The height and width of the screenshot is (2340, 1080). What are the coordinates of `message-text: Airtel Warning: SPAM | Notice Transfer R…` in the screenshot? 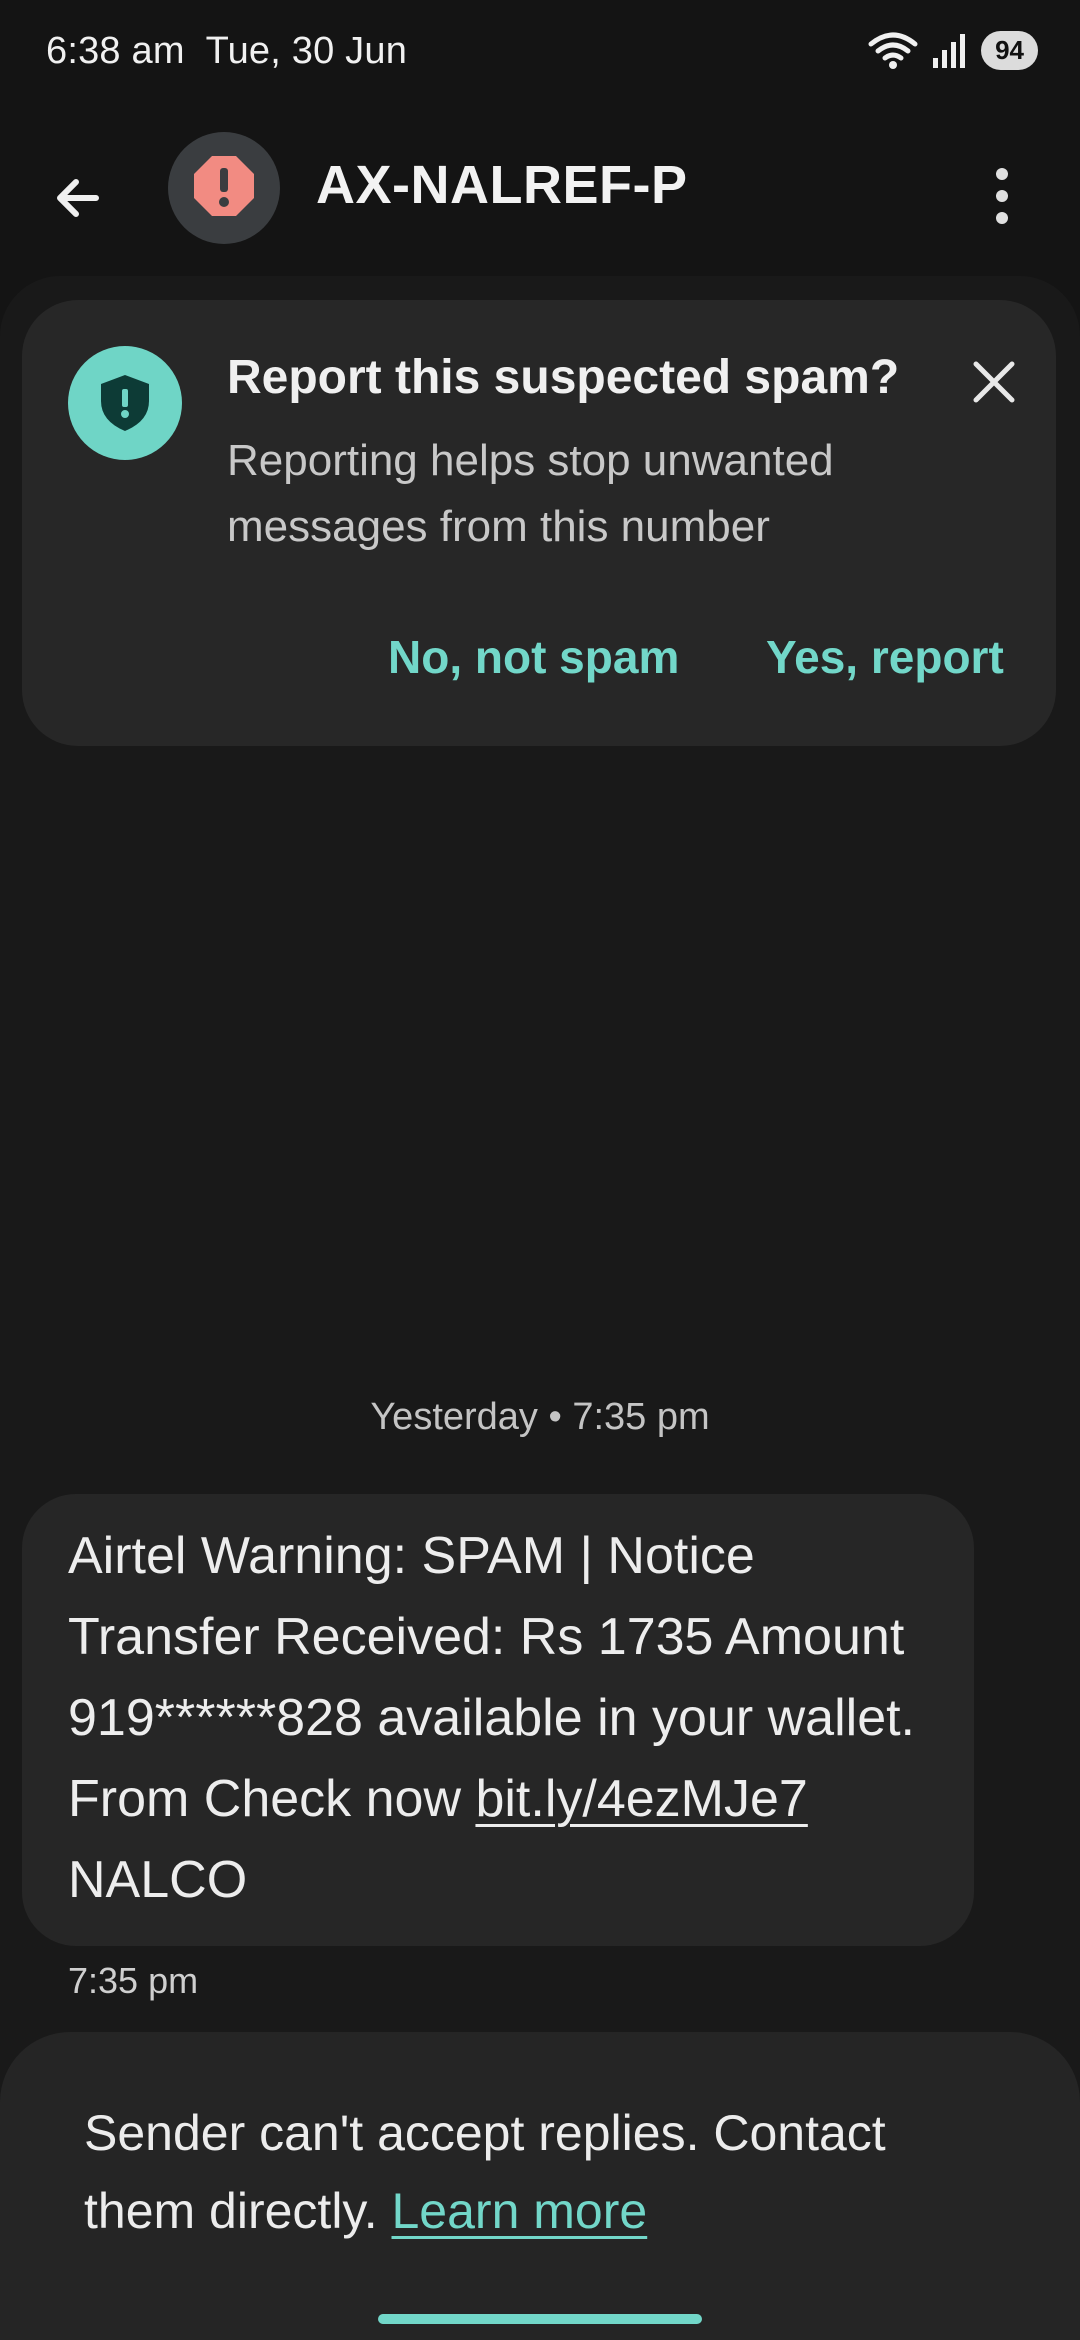 It's located at (508, 1718).